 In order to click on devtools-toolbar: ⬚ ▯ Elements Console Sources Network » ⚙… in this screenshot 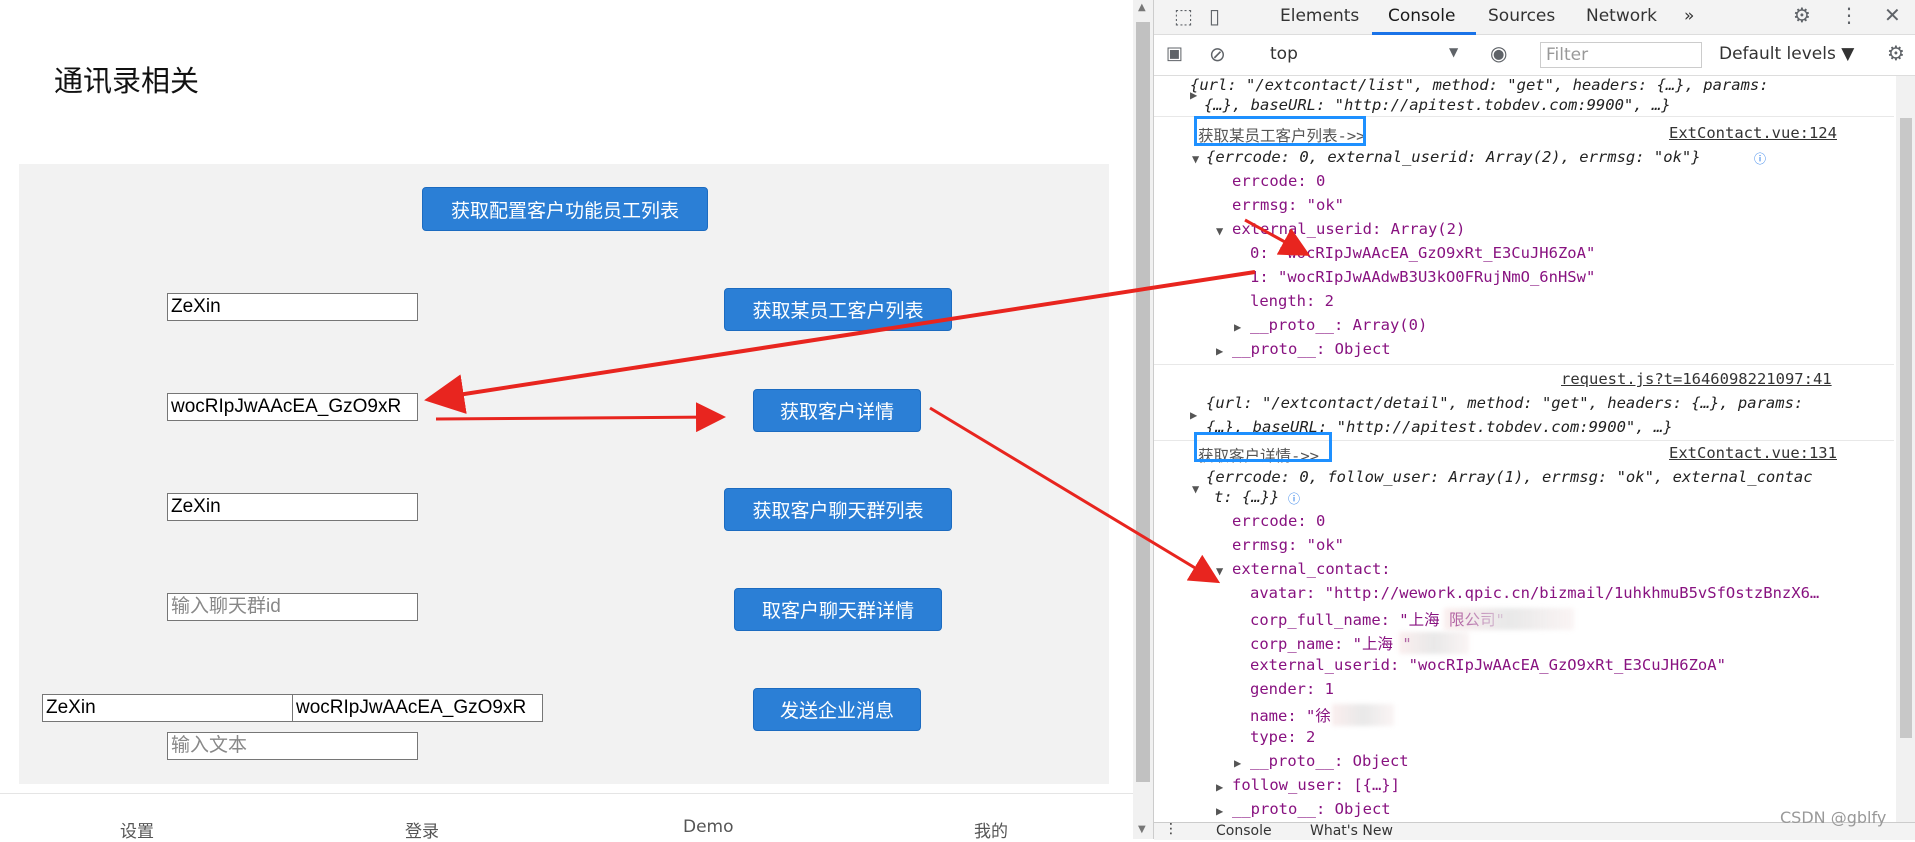, I will do `click(1534, 17)`.